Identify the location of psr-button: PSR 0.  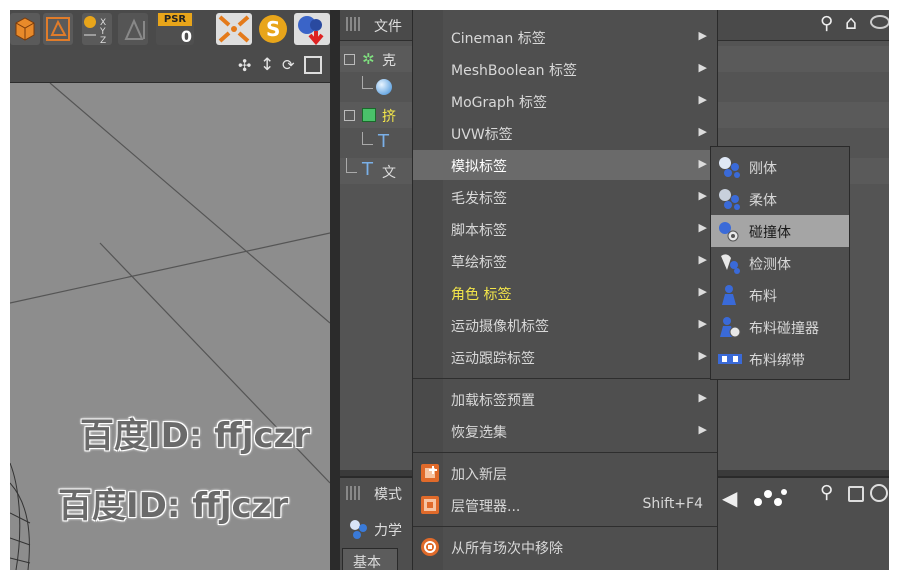
(175, 29).